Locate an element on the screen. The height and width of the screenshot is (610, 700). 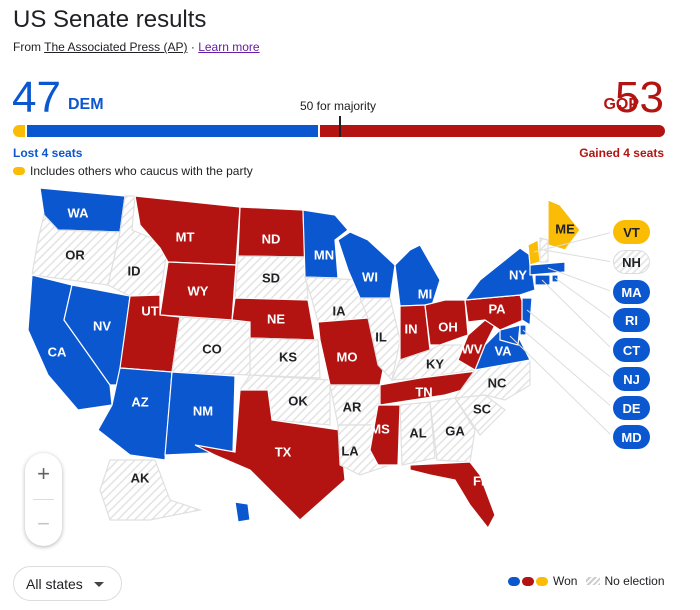
map-legend: Won No election is located at coordinates (586, 581).